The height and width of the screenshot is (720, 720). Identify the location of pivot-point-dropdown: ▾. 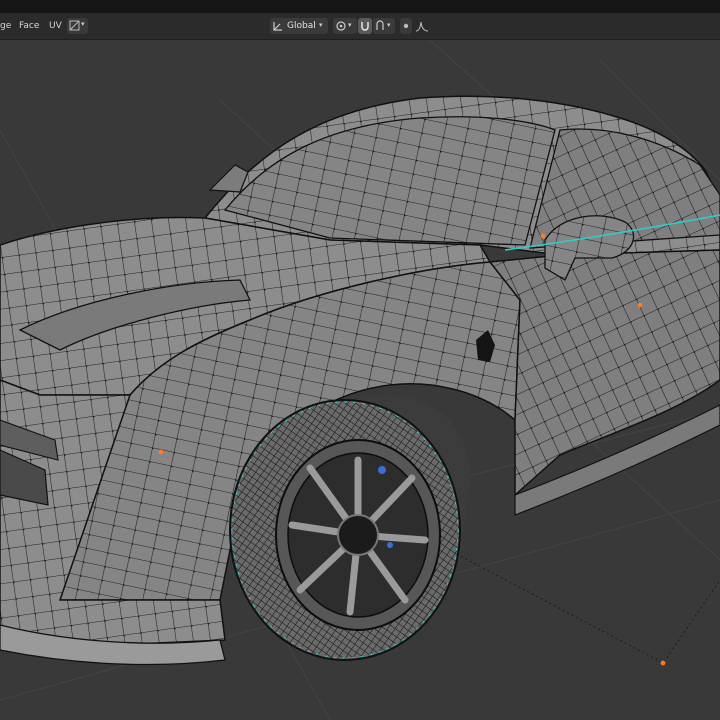
(345, 26).